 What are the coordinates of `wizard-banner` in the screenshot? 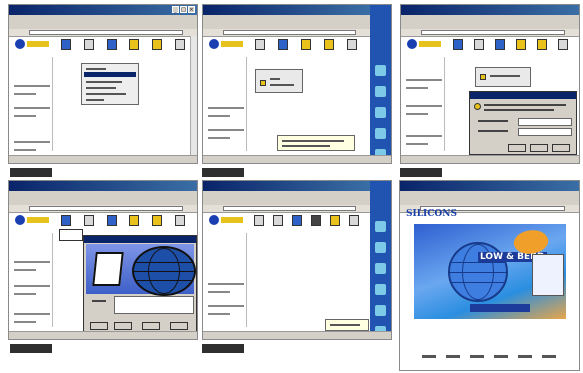 It's located at (141, 270).